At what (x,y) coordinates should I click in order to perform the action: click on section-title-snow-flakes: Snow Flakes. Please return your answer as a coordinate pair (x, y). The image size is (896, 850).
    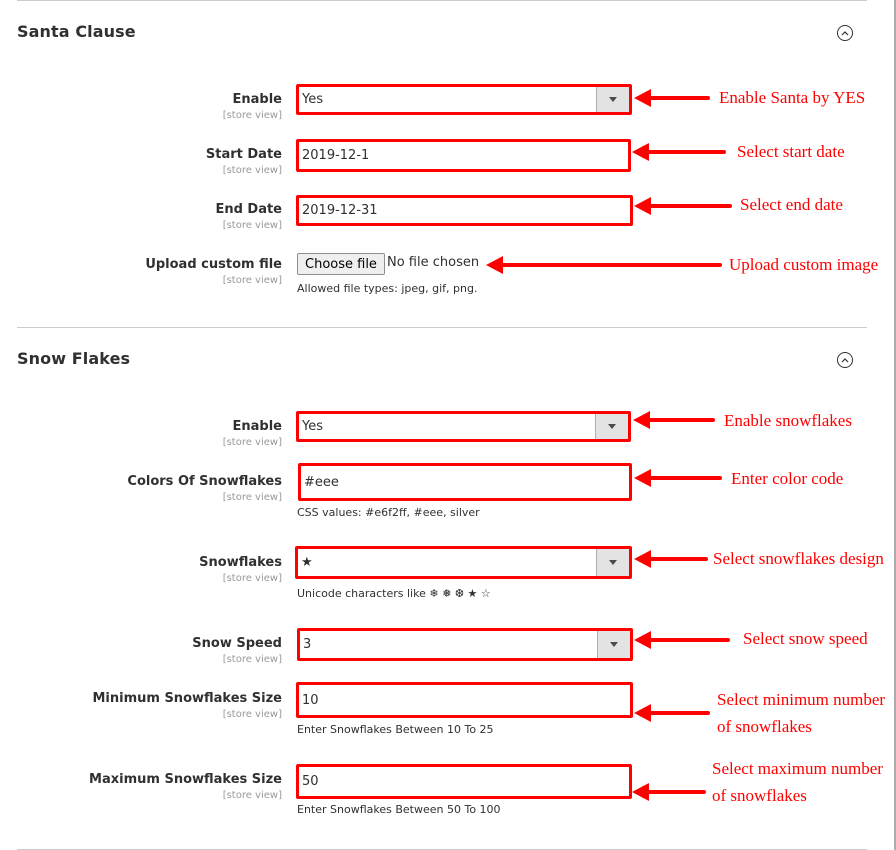
    Looking at the image, I should click on (73, 358).